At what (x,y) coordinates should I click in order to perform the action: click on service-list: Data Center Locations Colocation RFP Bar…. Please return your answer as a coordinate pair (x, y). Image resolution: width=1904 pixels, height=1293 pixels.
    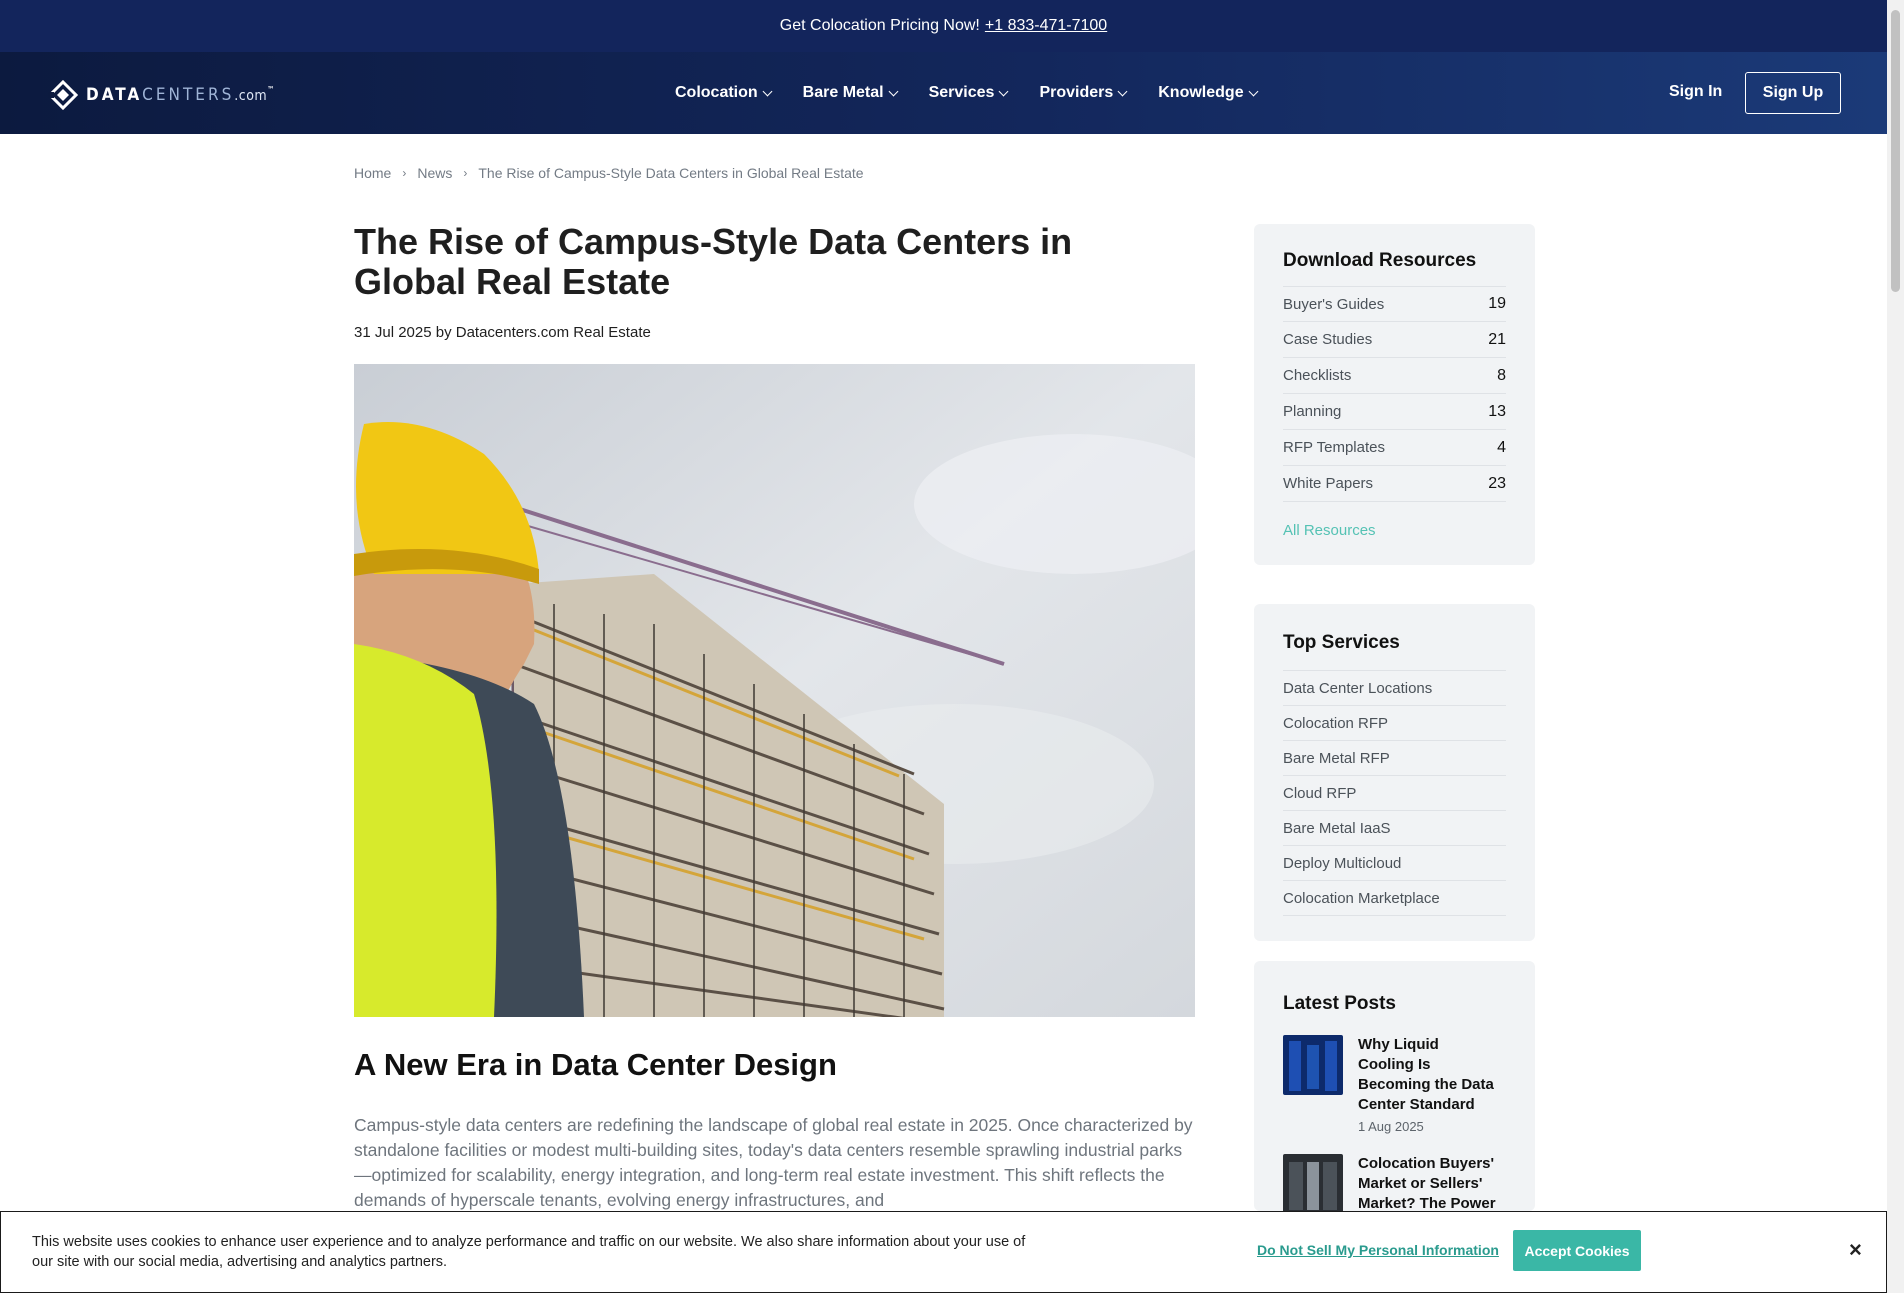
    Looking at the image, I should click on (1394, 793).